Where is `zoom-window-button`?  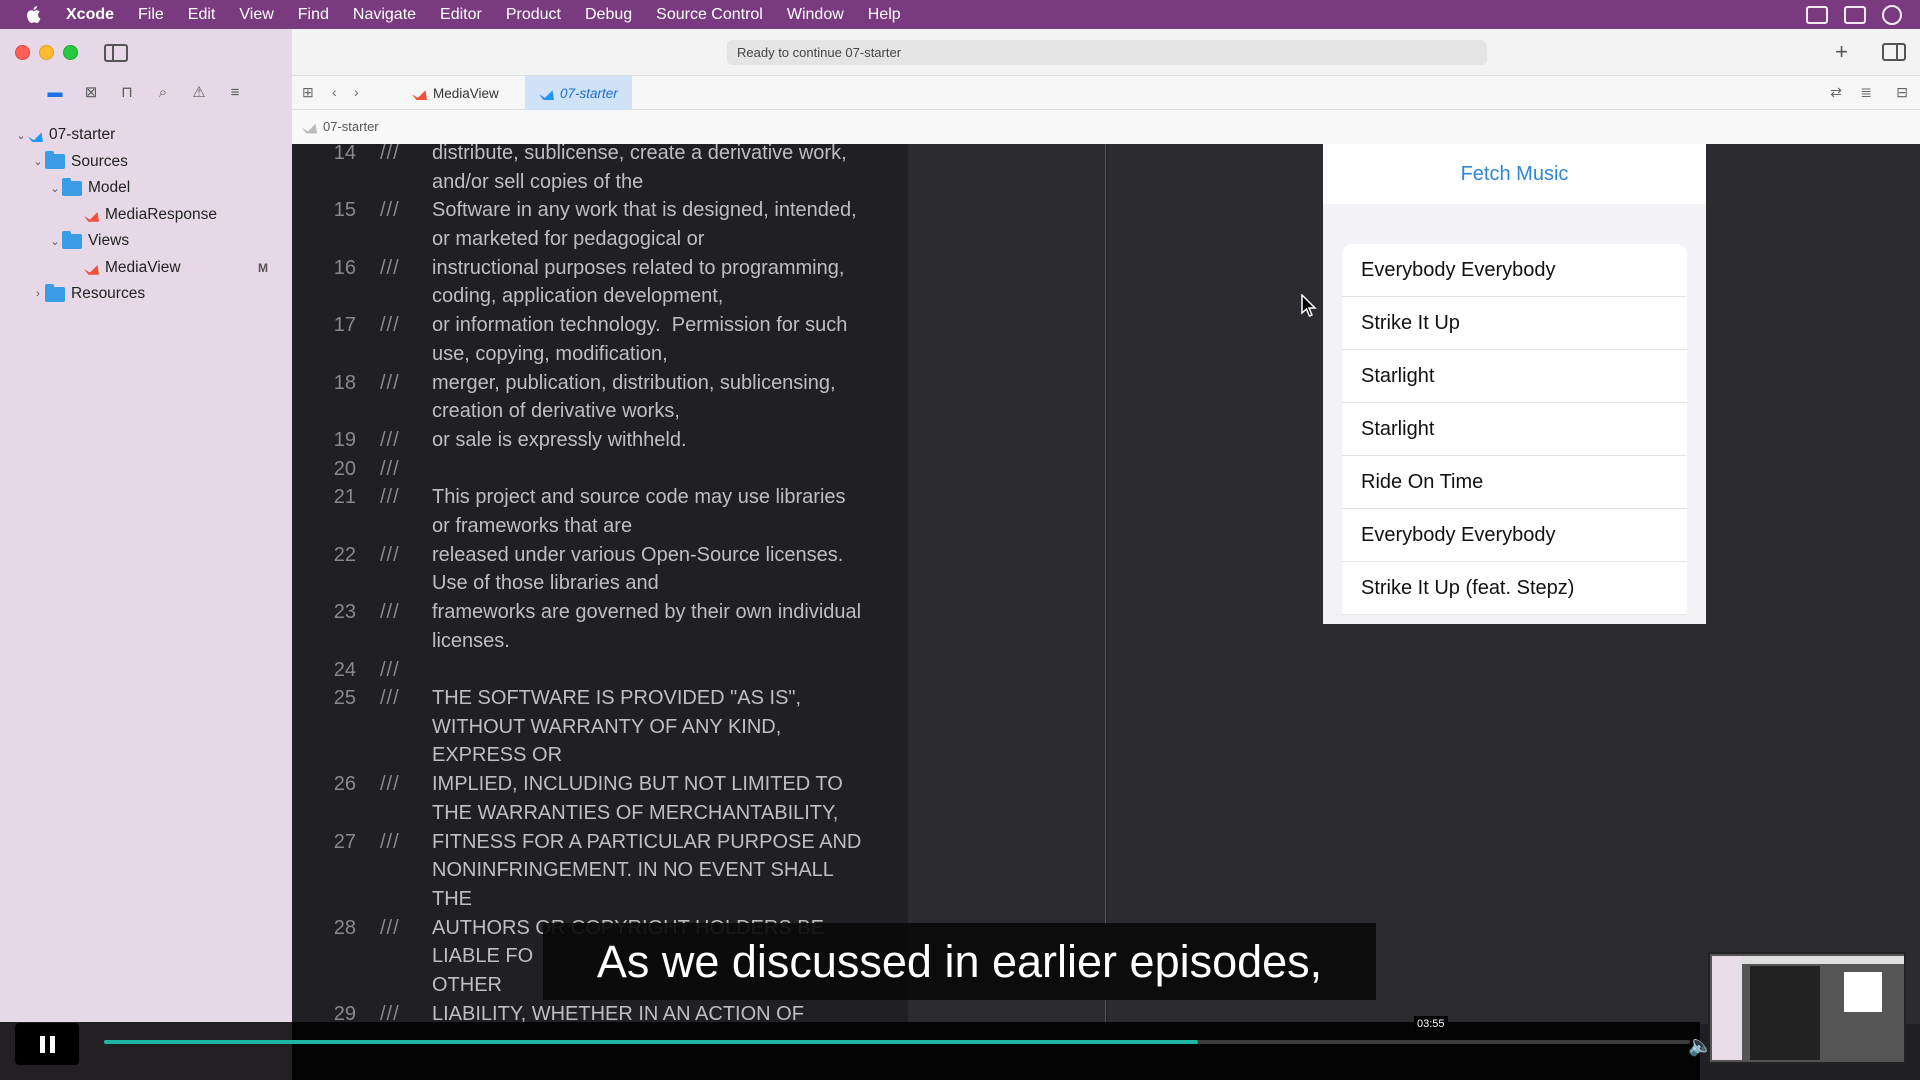 zoom-window-button is located at coordinates (70, 52).